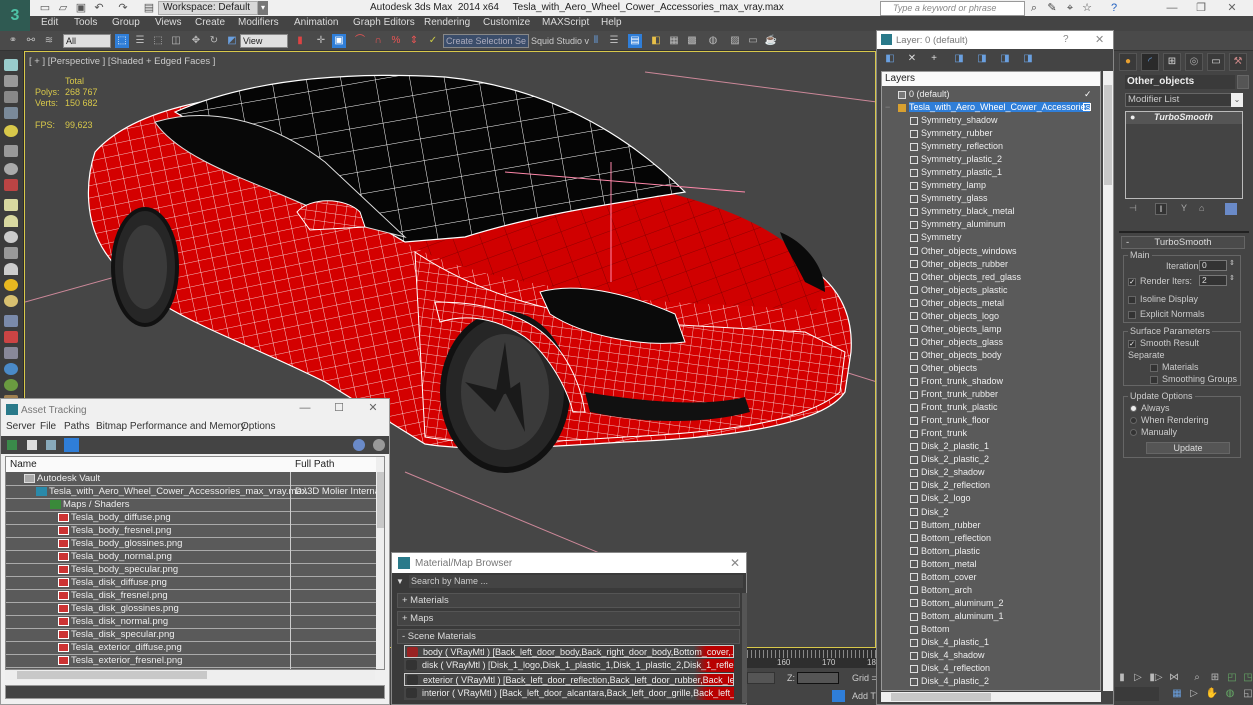 This screenshot has width=1253, height=705. What do you see at coordinates (991, 551) in the screenshot?
I see `layer-object-item: Bottom_plastic` at bounding box center [991, 551].